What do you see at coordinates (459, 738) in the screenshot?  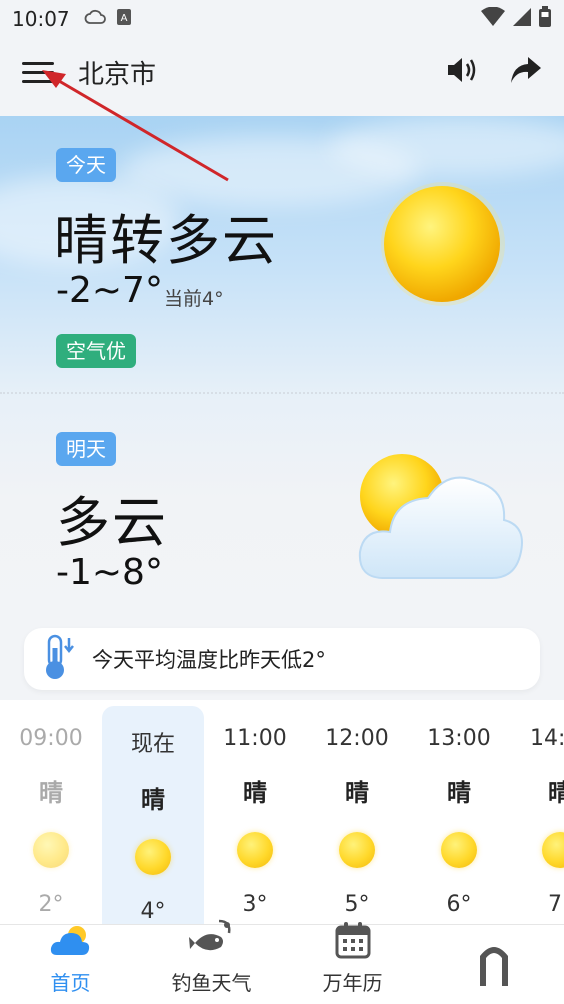 I see `hour-time: 13:00` at bounding box center [459, 738].